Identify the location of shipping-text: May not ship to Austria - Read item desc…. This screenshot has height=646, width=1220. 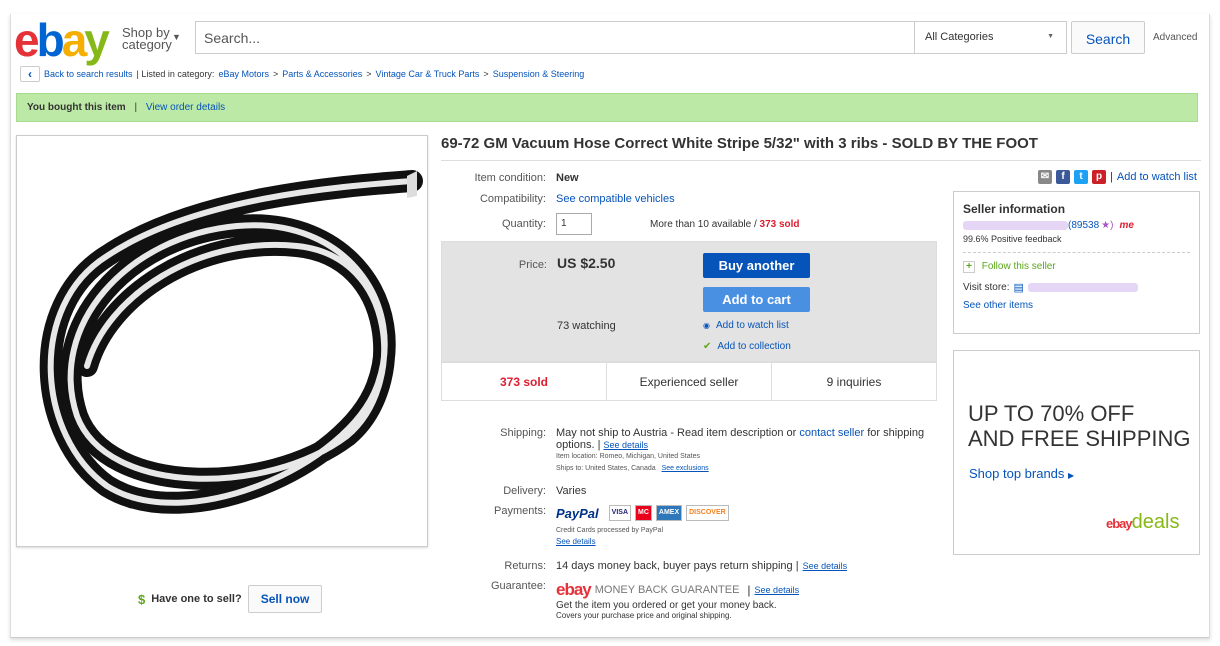
(676, 433).